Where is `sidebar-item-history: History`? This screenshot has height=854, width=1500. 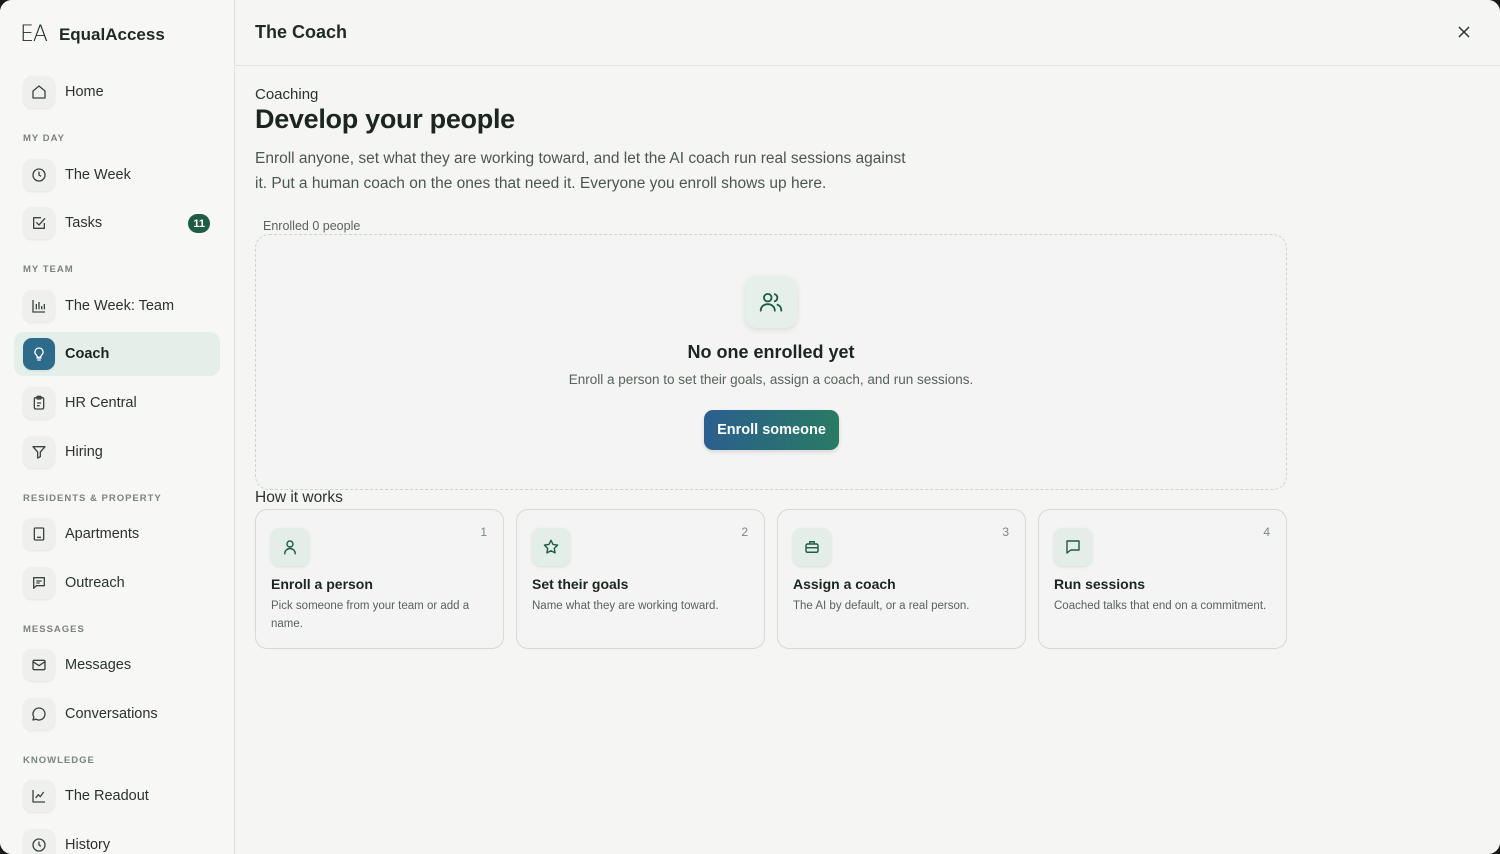
sidebar-item-history: History is located at coordinates (117, 838).